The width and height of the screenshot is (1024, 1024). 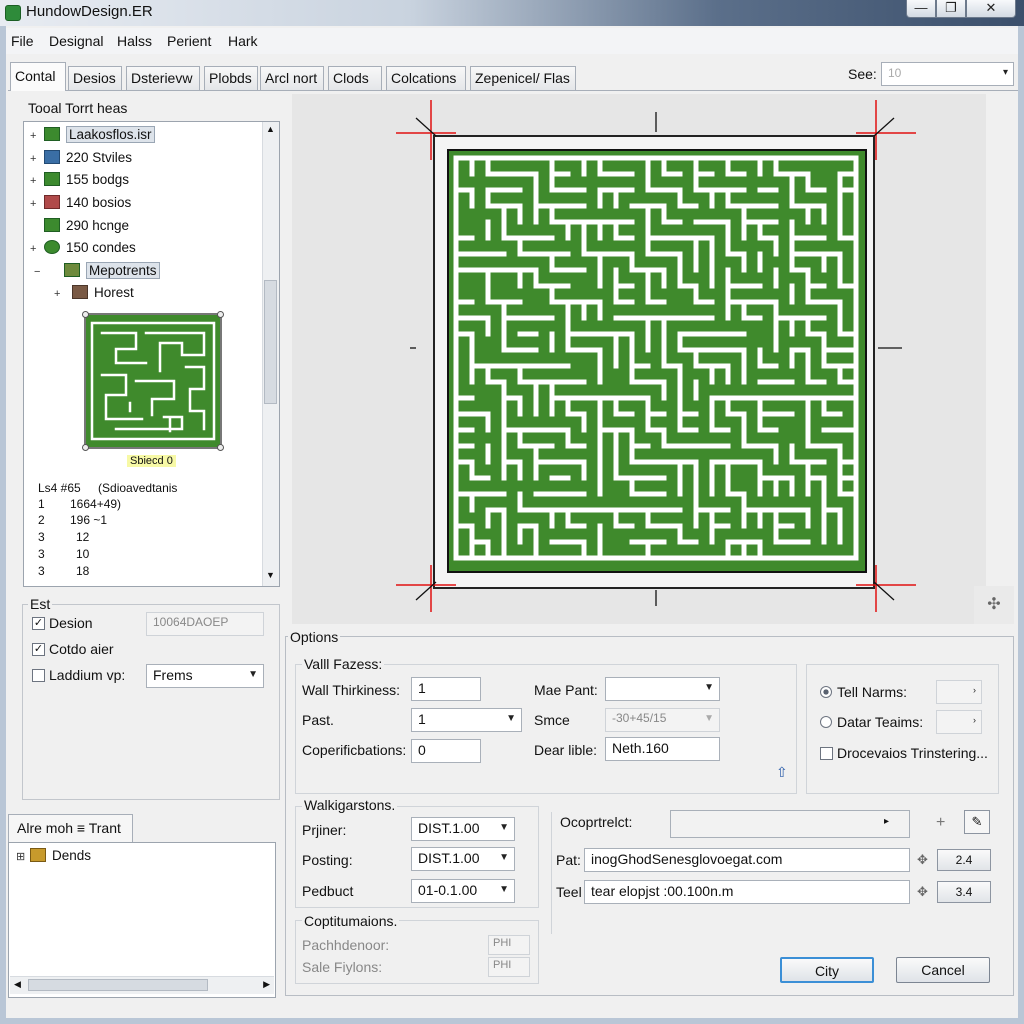 I want to click on tab-contal: Contal, so click(x=38, y=76).